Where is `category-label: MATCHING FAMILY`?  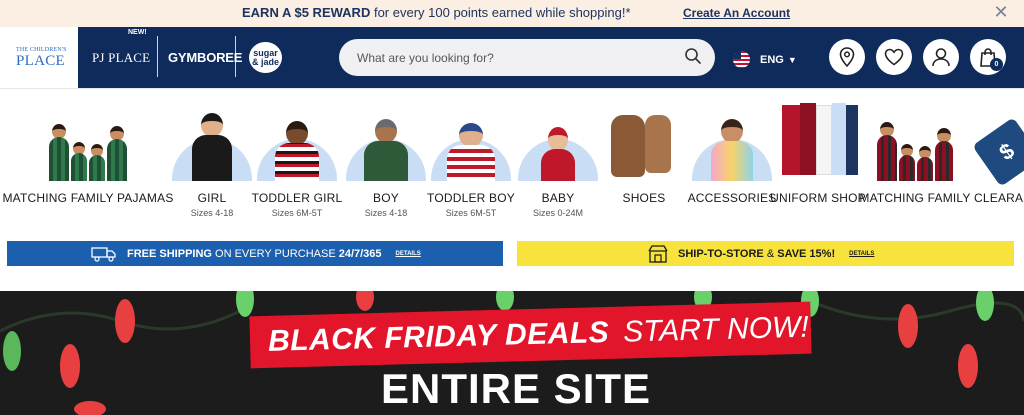 category-label: MATCHING FAMILY is located at coordinates (915, 198).